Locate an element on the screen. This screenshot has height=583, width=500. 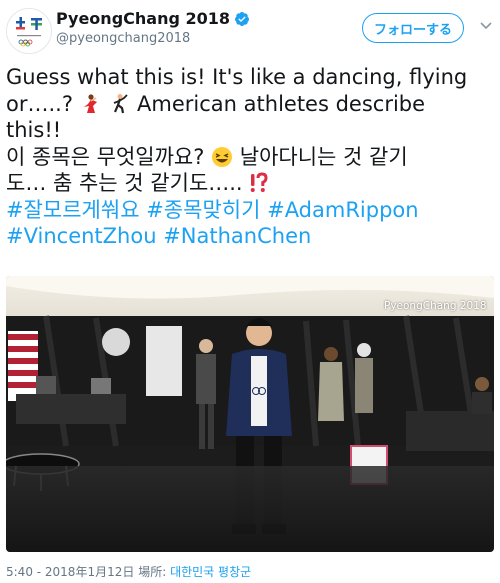
hashtag-link: #AdamRippon is located at coordinates (343, 210).